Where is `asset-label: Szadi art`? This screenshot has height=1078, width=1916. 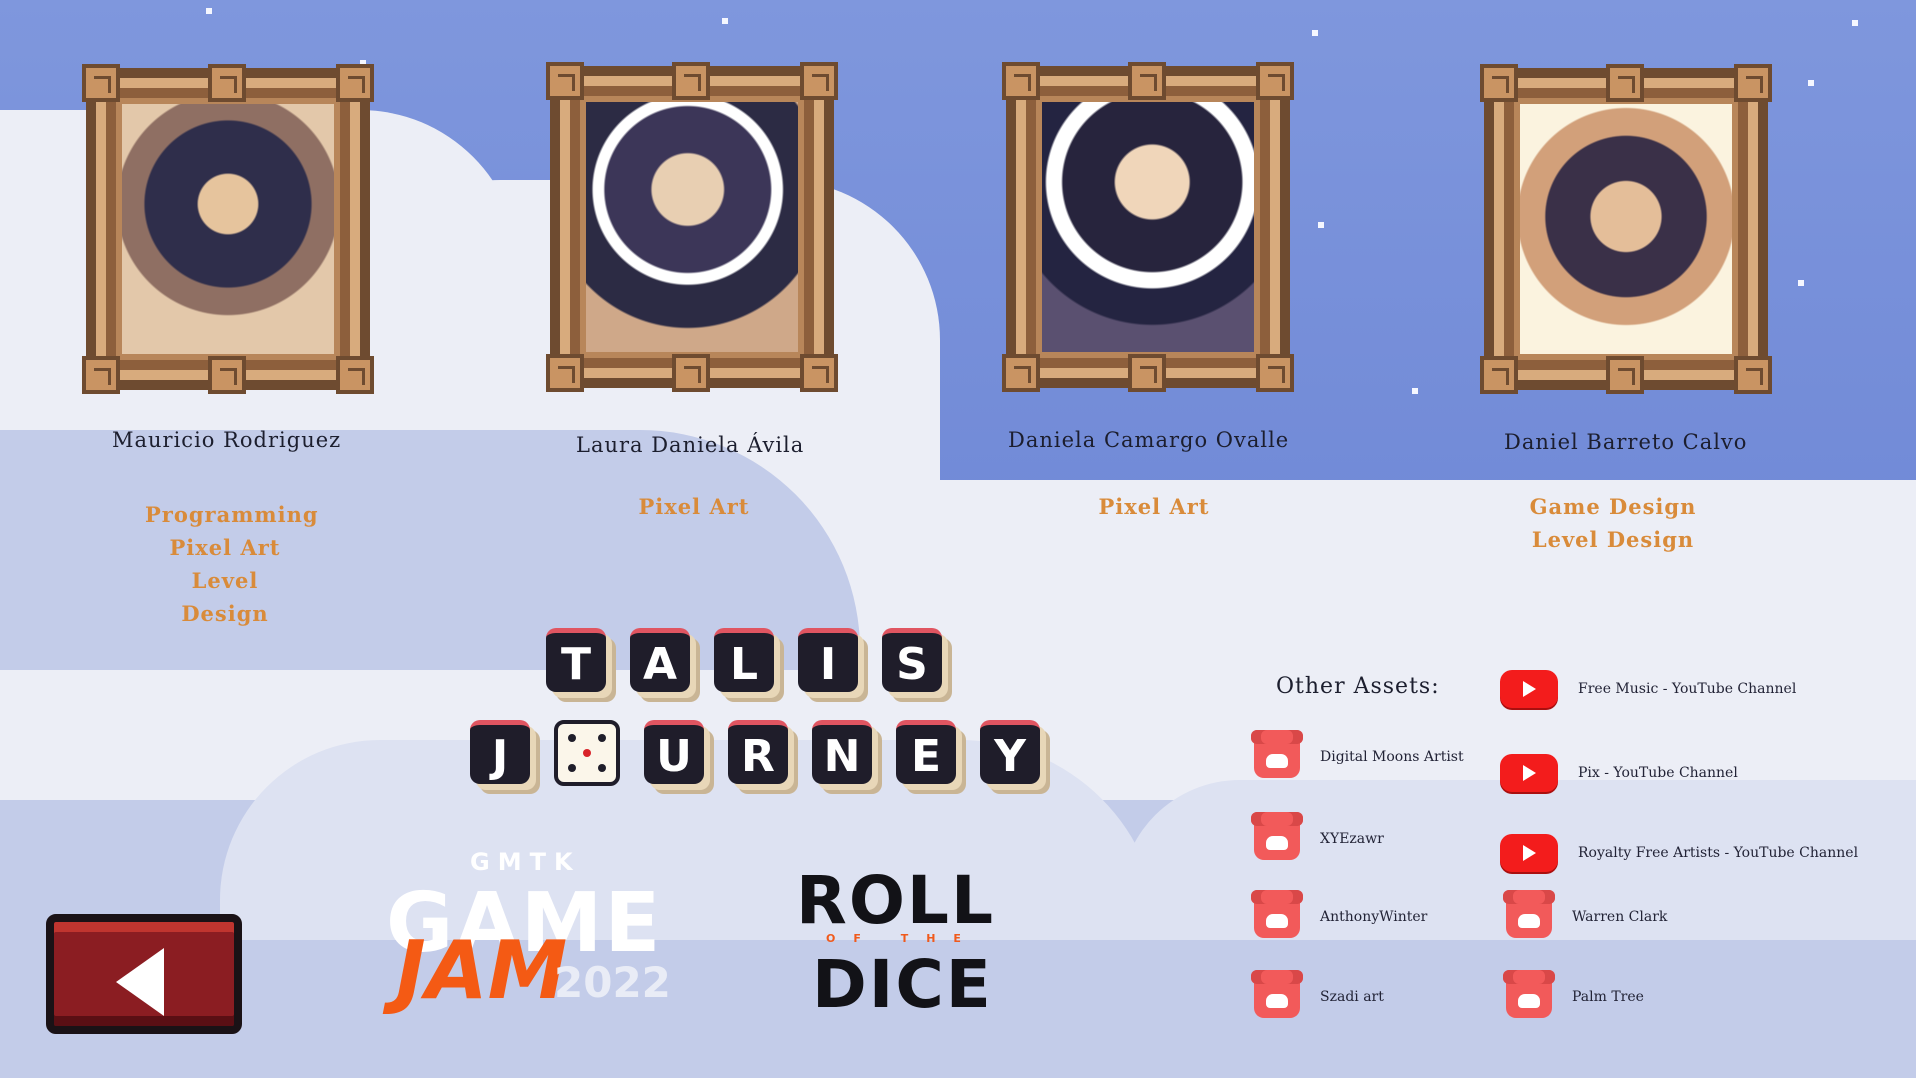 asset-label: Szadi art is located at coordinates (1352, 997).